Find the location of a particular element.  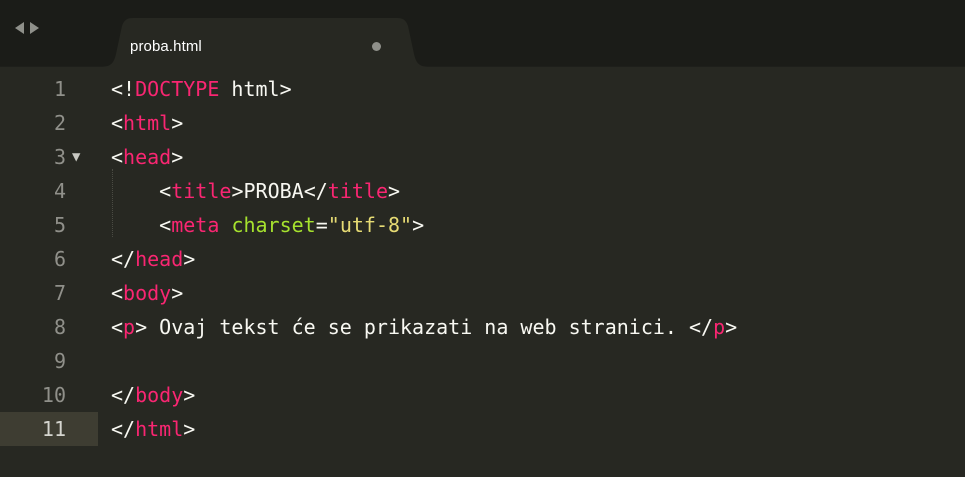

code-punctuation: = is located at coordinates (321, 225).